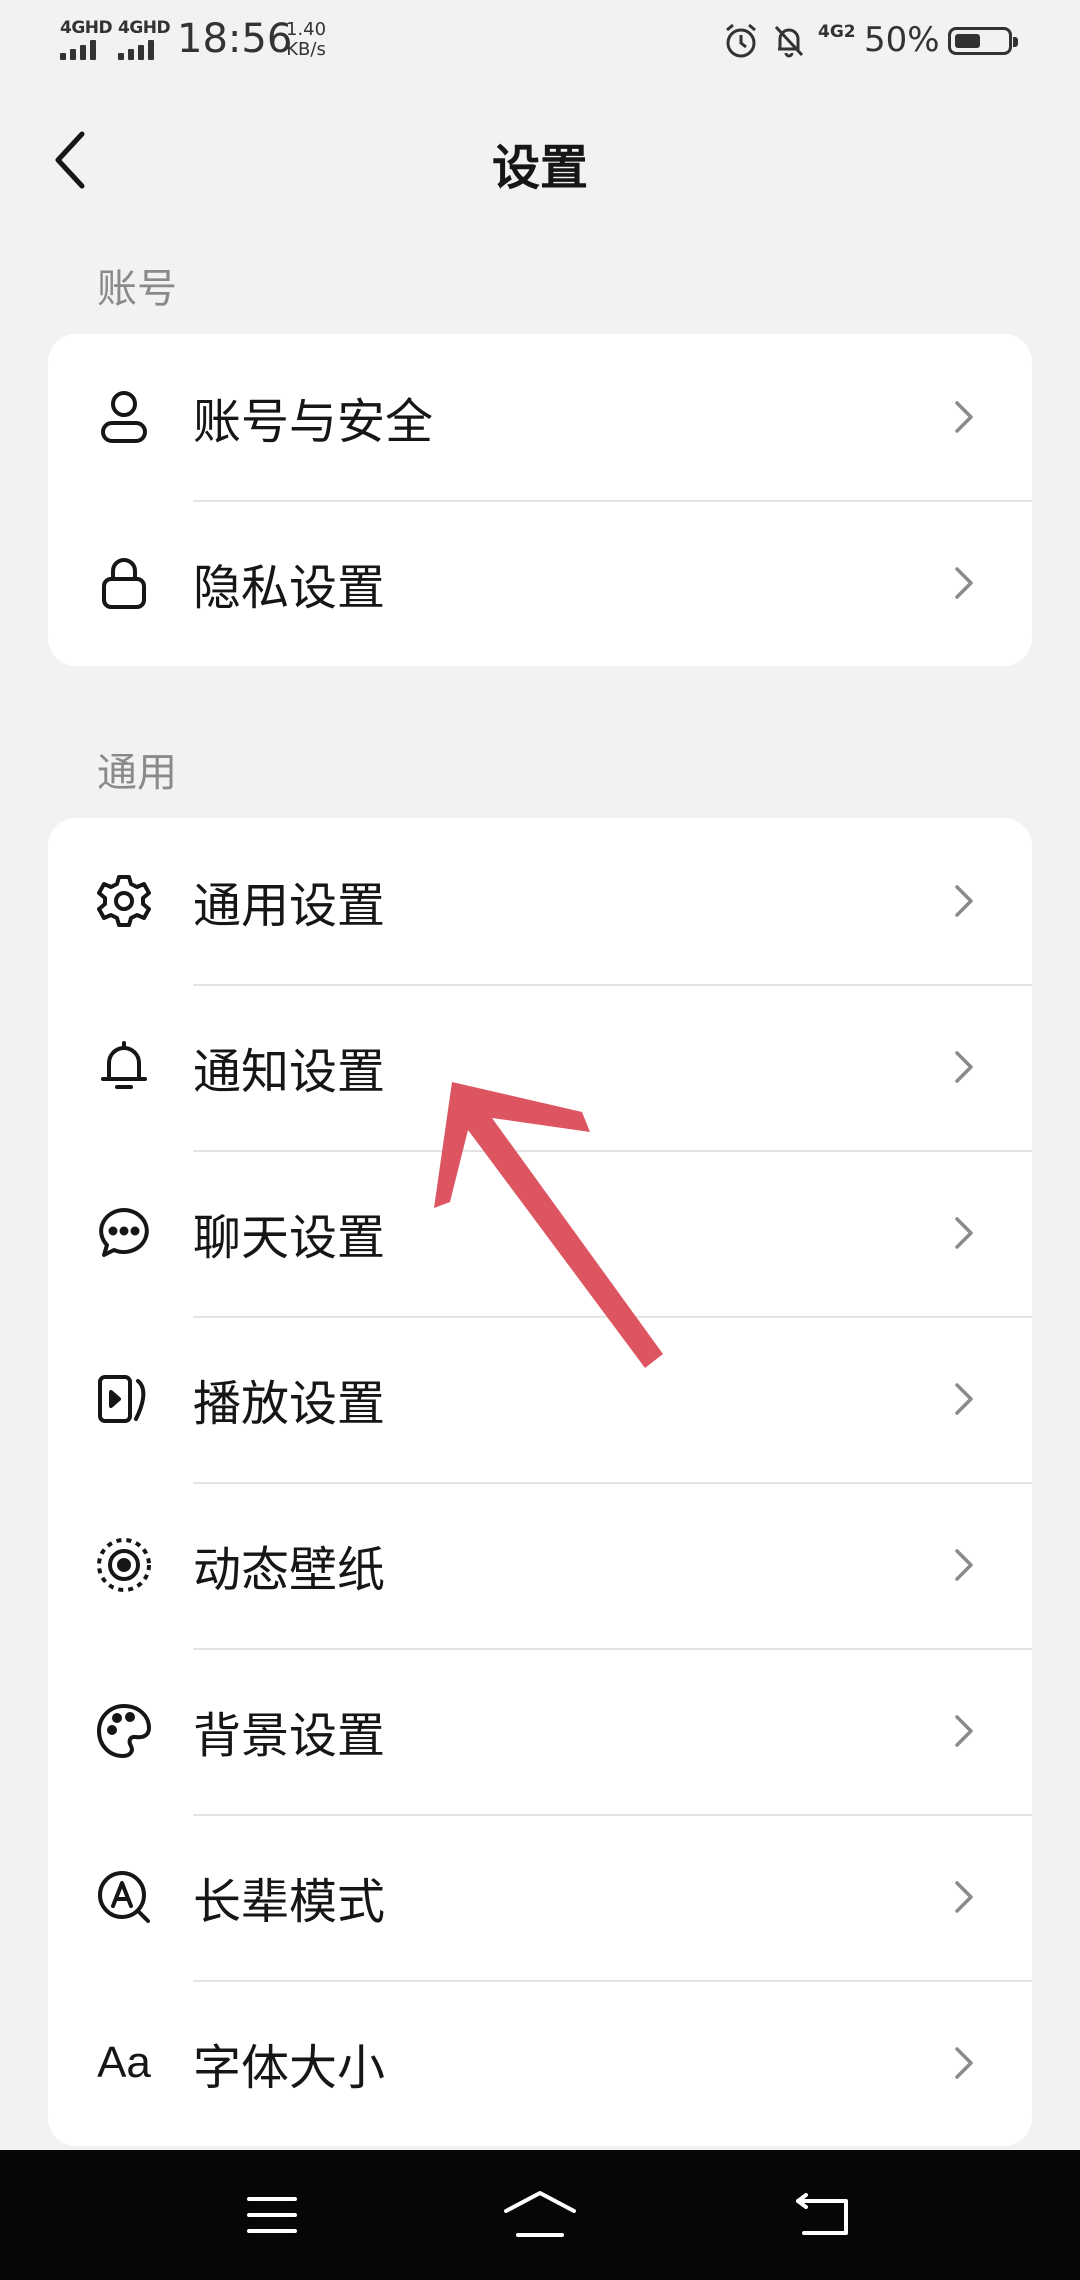 The image size is (1080, 2280). I want to click on mute-bell-icon, so click(789, 43).